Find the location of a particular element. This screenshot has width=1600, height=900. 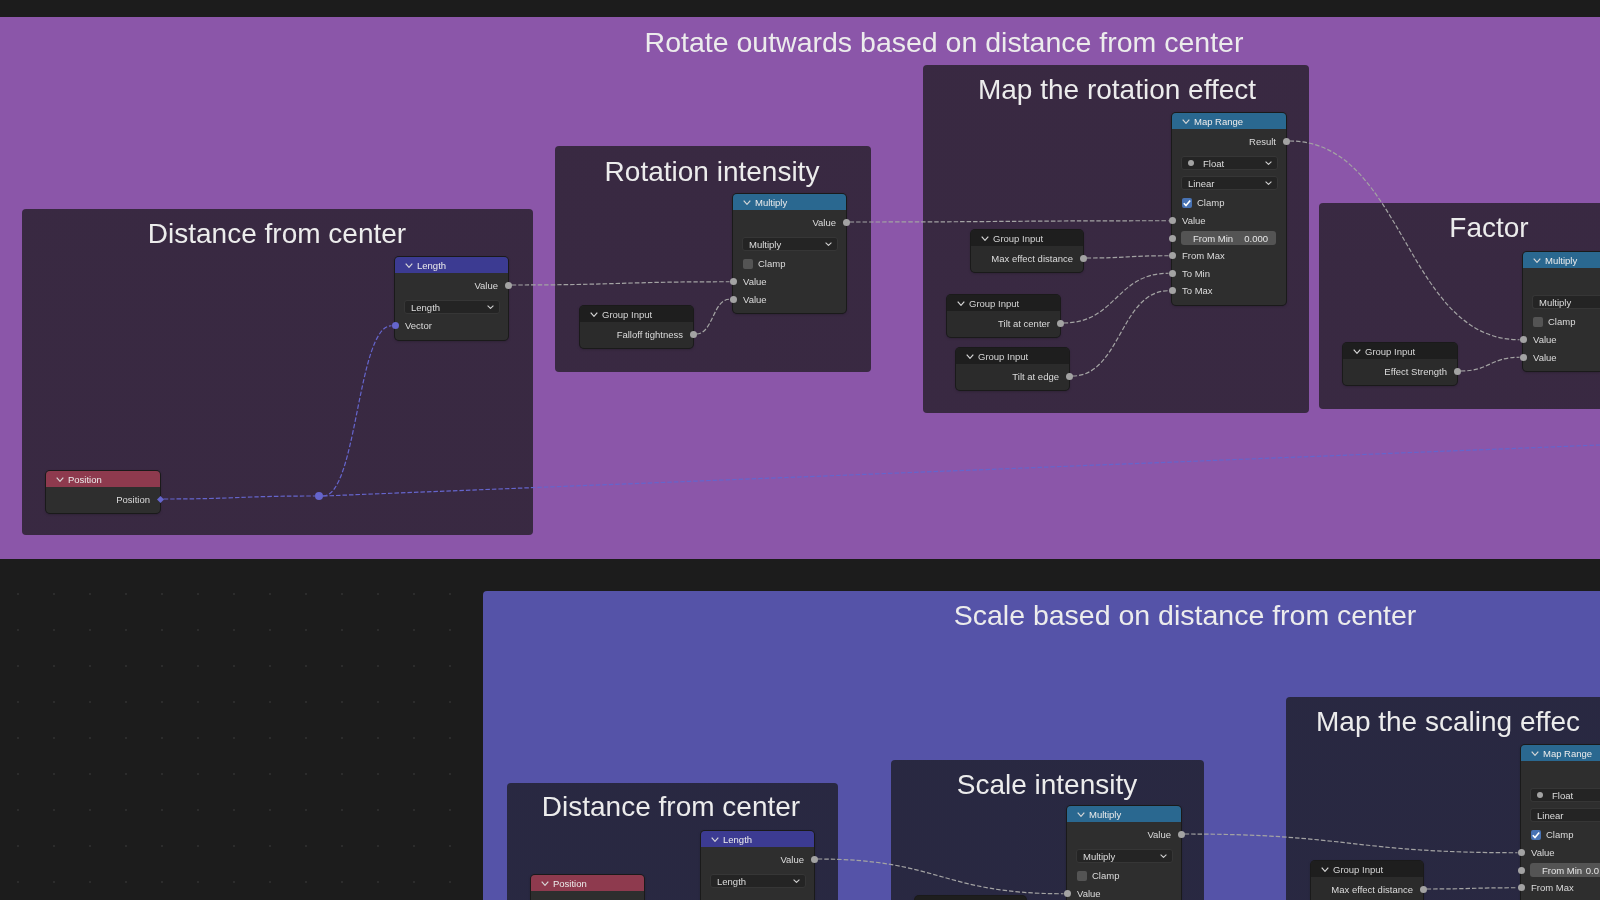

frame-title: Scale based on distance from center is located at coordinates (1185, 615).